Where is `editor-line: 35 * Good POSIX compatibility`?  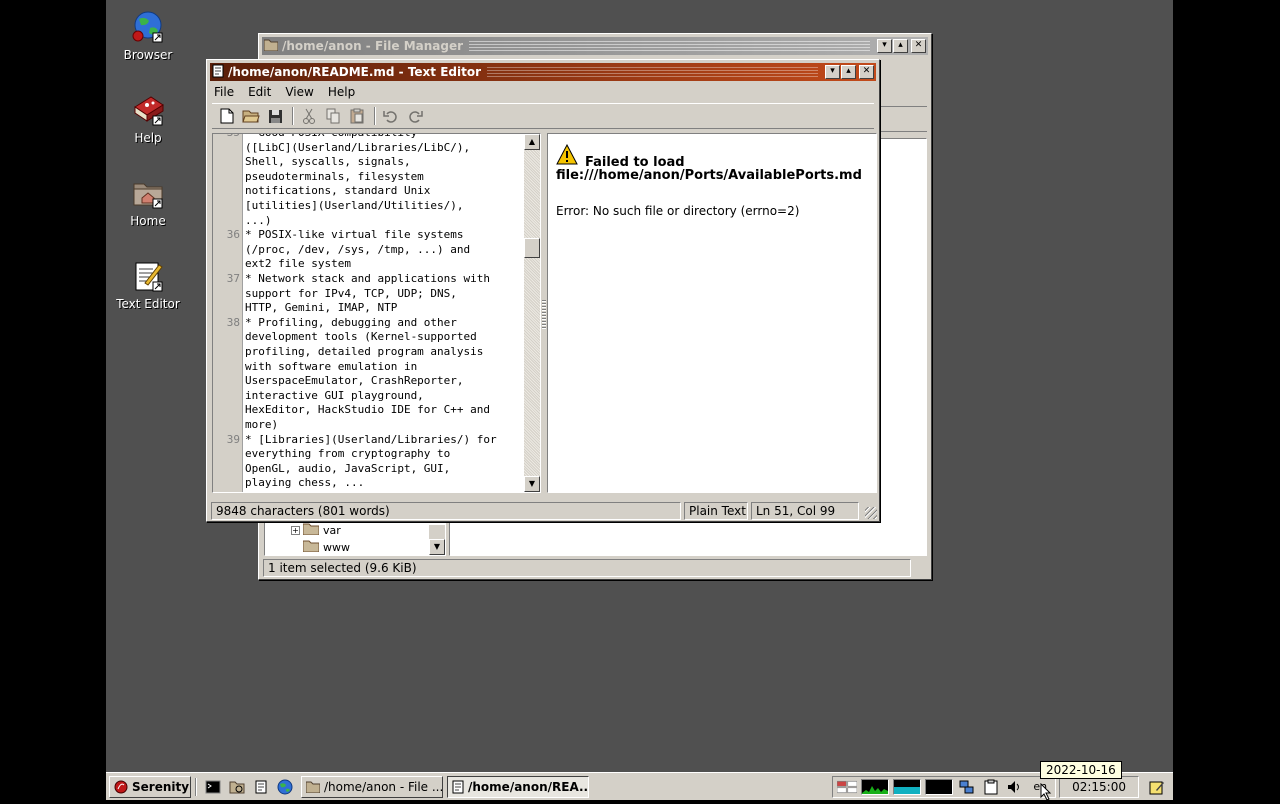
editor-line: 35 * Good POSIX compatibility is located at coordinates (369, 137).